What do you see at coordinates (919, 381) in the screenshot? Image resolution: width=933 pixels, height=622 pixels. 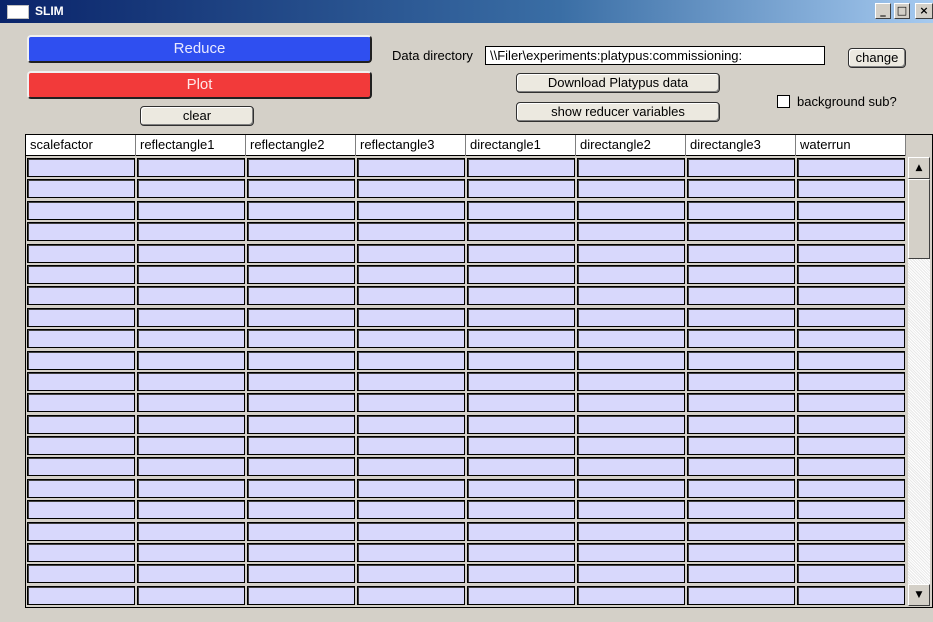 I see `vertical-scrollbar: ▲ ▼` at bounding box center [919, 381].